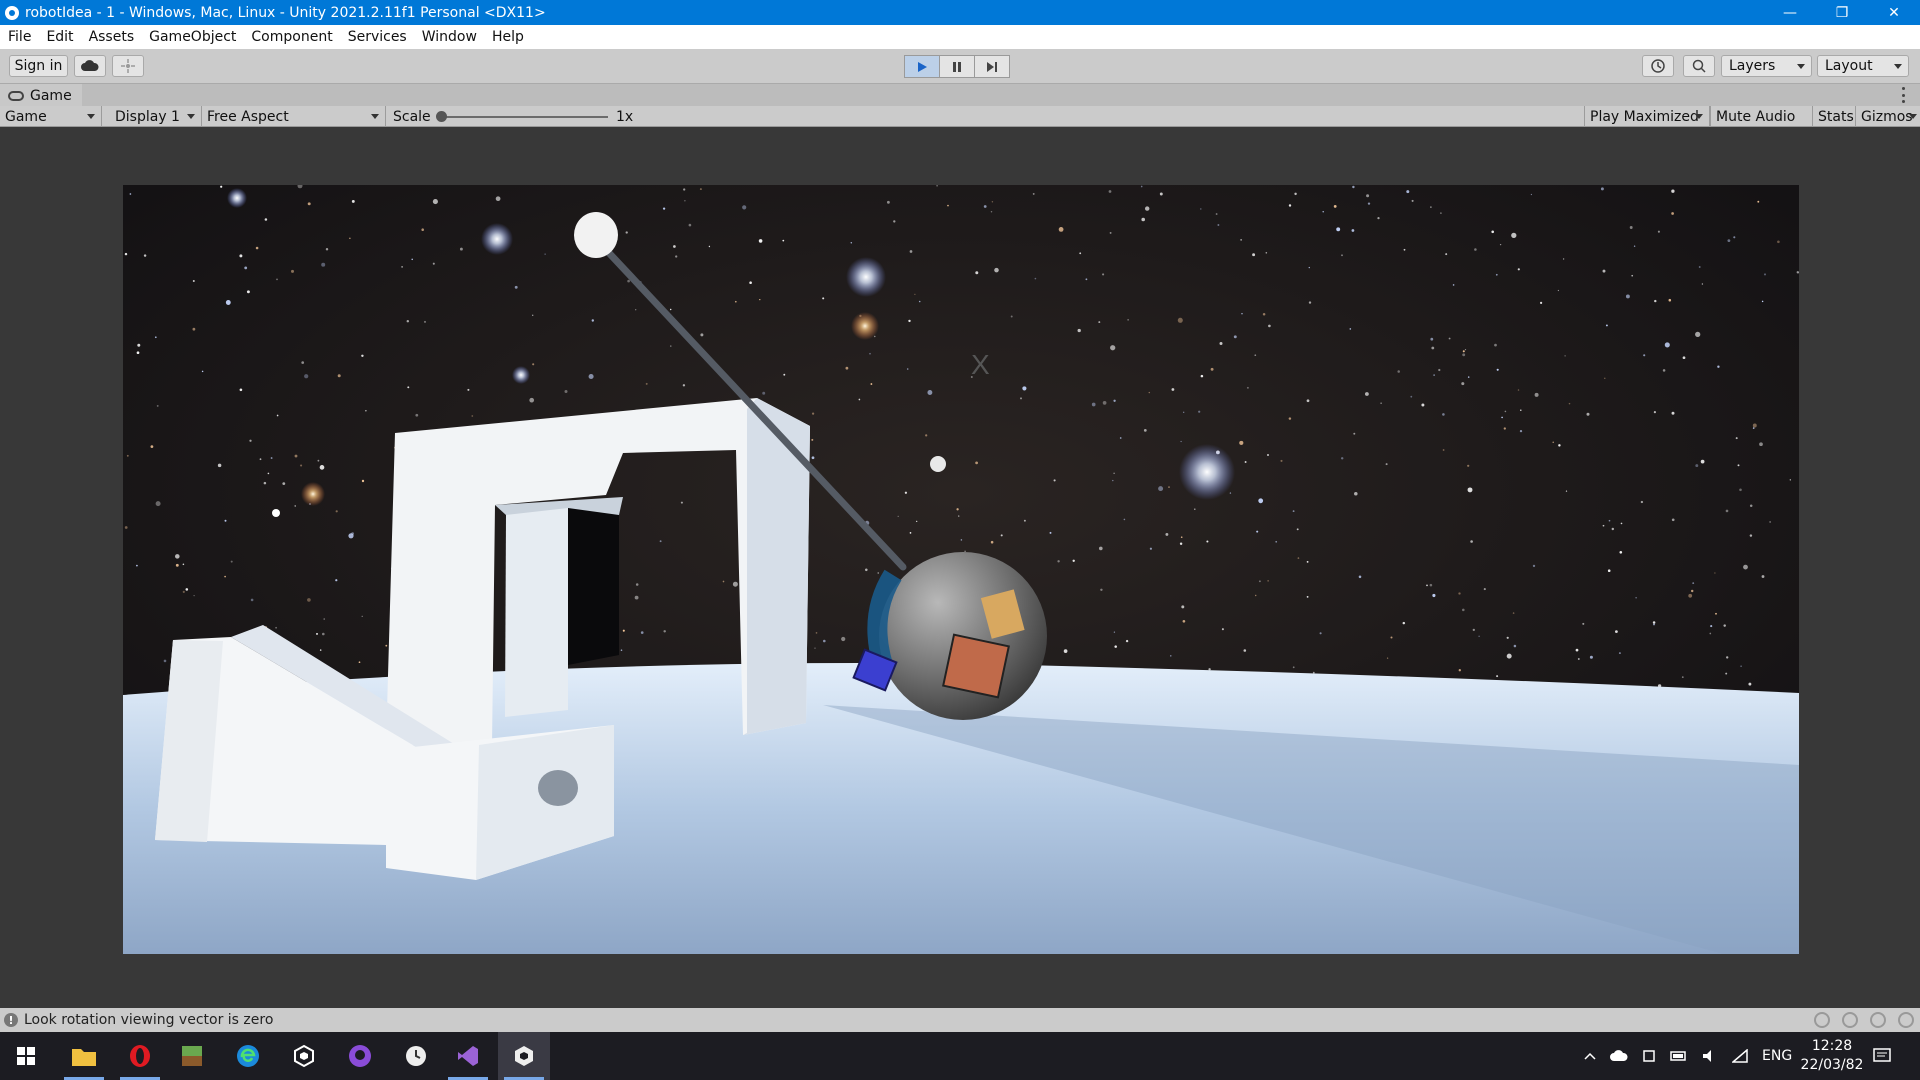 Image resolution: width=1920 pixels, height=1080 pixels. I want to click on taskbar-opera, so click(140, 1056).